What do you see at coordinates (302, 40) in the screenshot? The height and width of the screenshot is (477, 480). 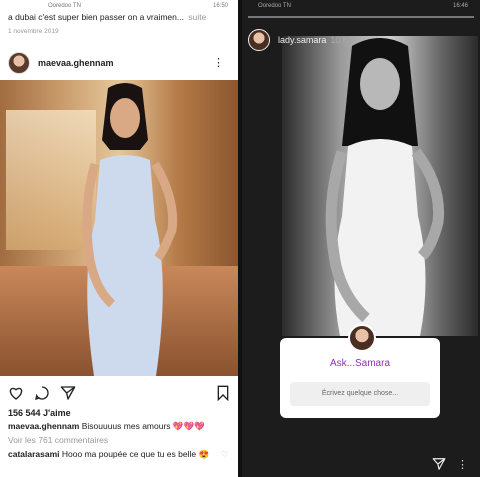 I see `story-username: lady.samara` at bounding box center [302, 40].